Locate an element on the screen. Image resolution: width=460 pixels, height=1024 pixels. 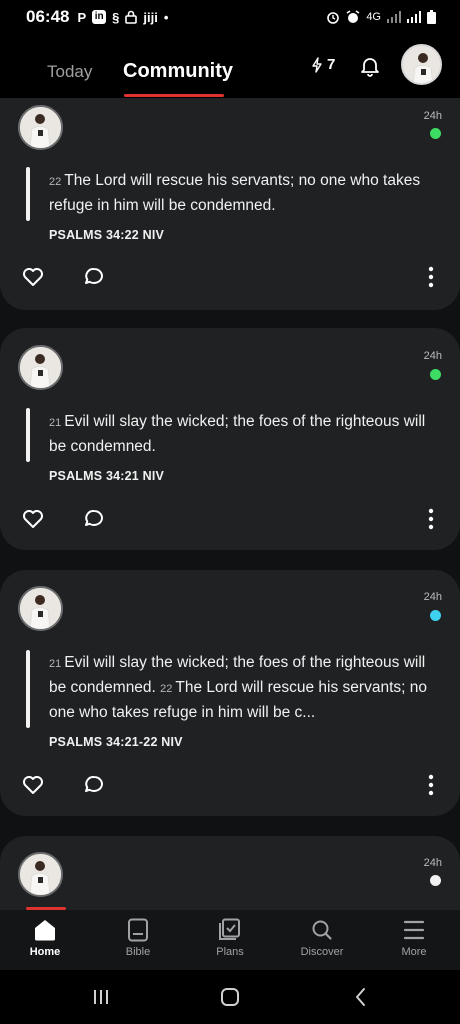
home-icon is located at coordinates (45, 930).